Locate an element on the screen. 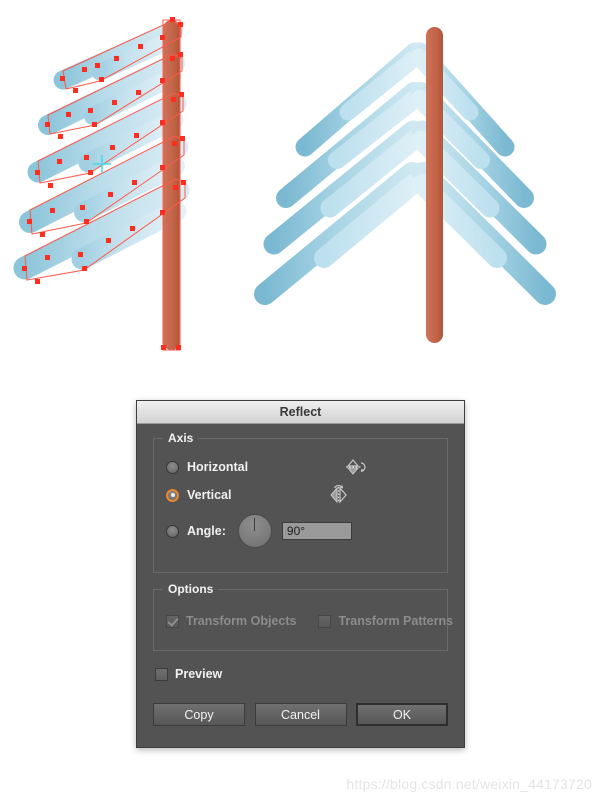 This screenshot has height=798, width=600. copy-button: Copy is located at coordinates (199, 714).